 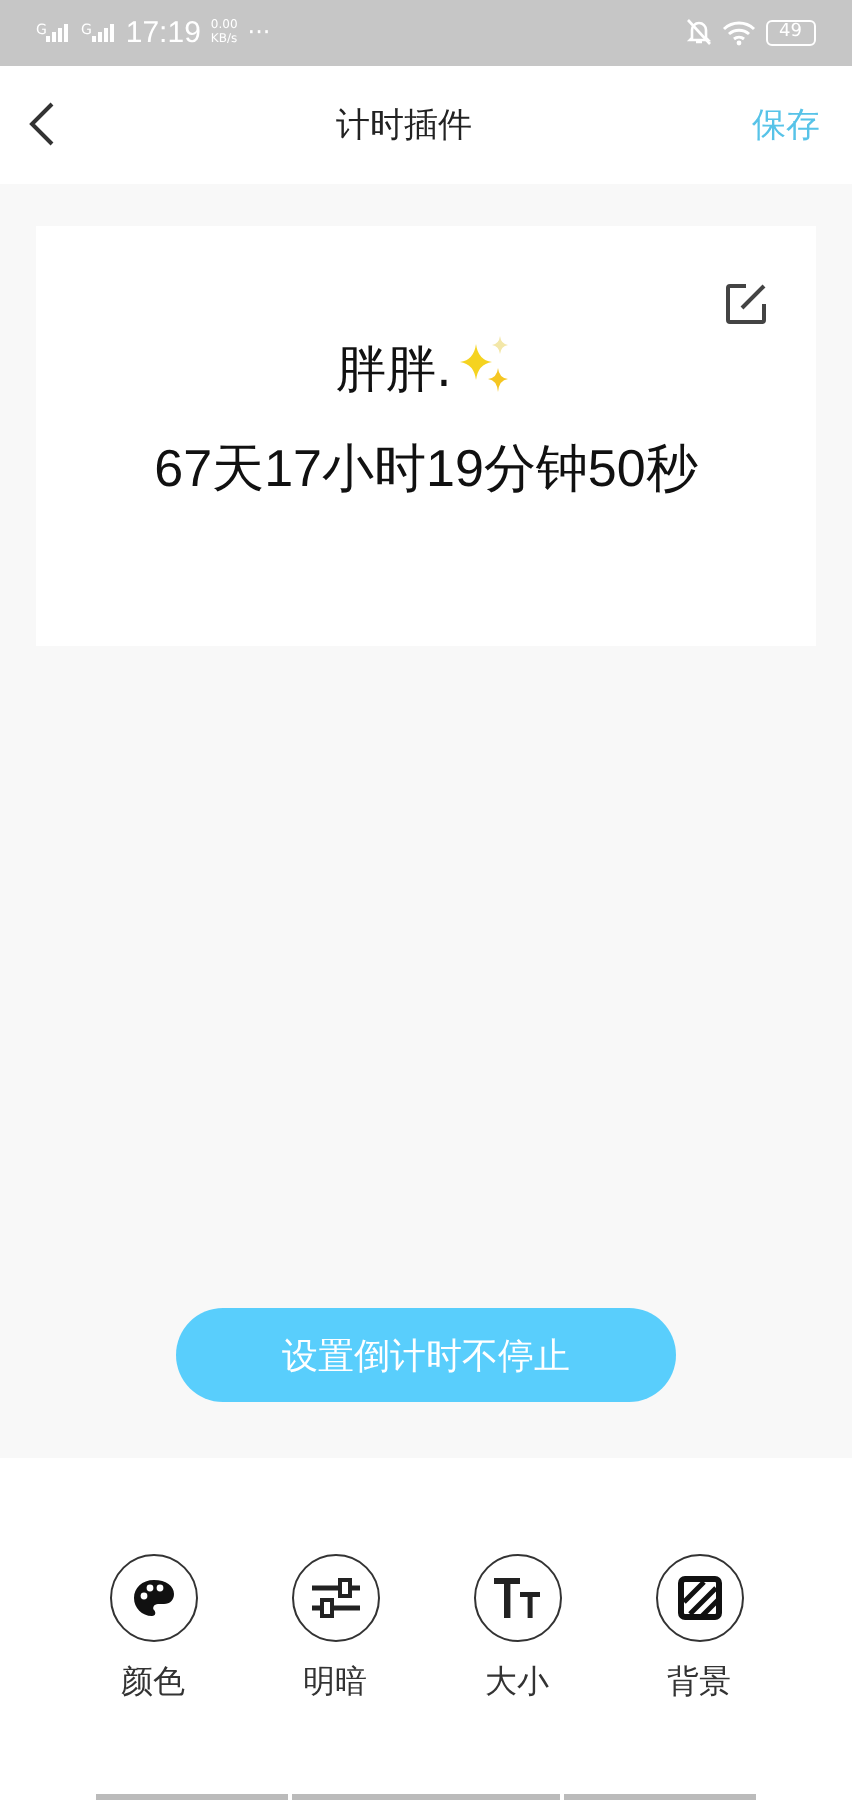 I want to click on background-icon, so click(x=699, y=1598).